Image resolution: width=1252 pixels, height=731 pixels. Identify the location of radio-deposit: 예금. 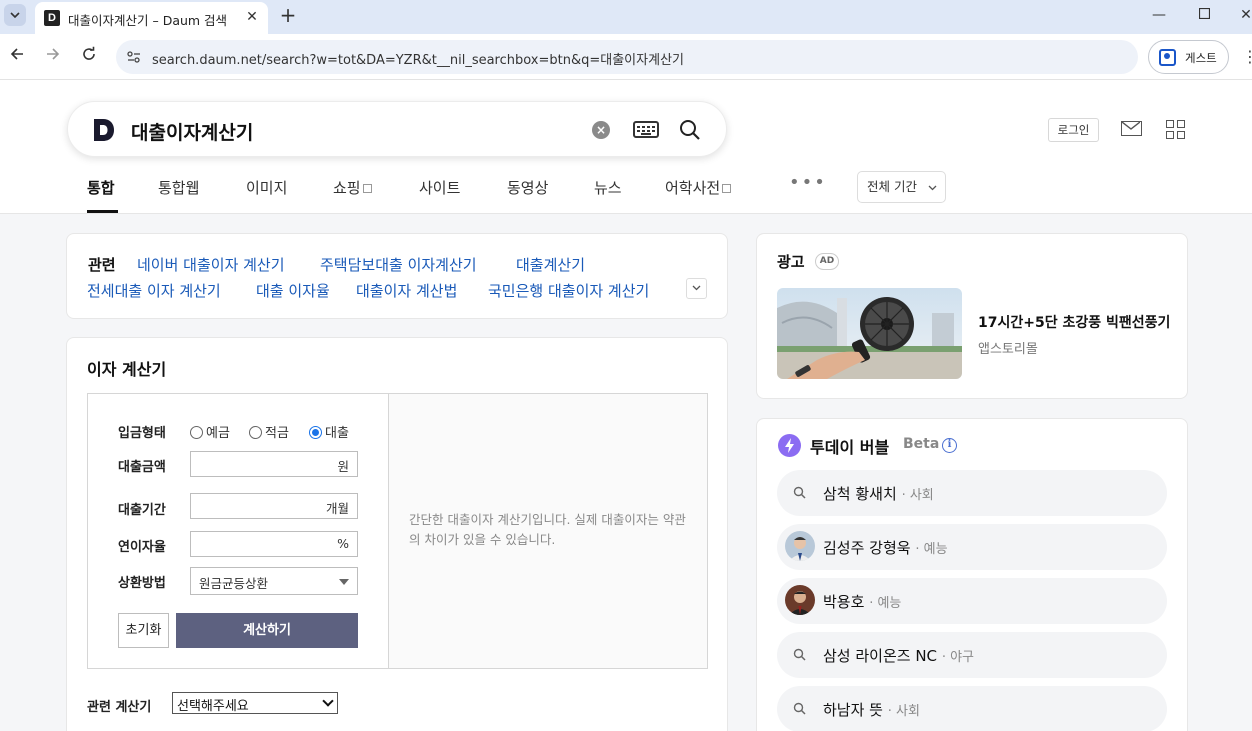
(210, 431).